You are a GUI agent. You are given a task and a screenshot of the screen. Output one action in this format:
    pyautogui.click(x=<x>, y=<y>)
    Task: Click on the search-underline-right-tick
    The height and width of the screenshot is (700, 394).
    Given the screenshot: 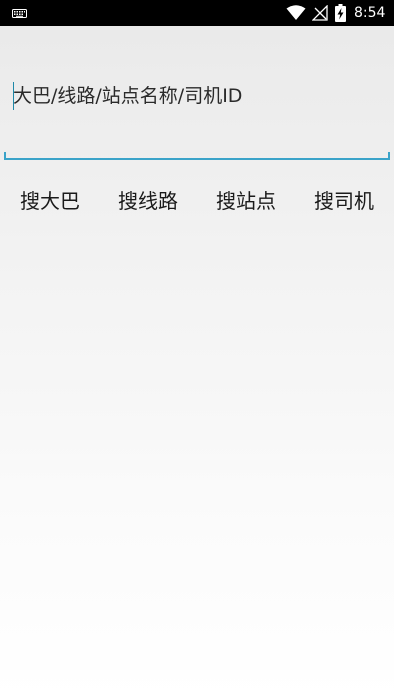 What is the action you would take?
    pyautogui.click(x=389, y=156)
    